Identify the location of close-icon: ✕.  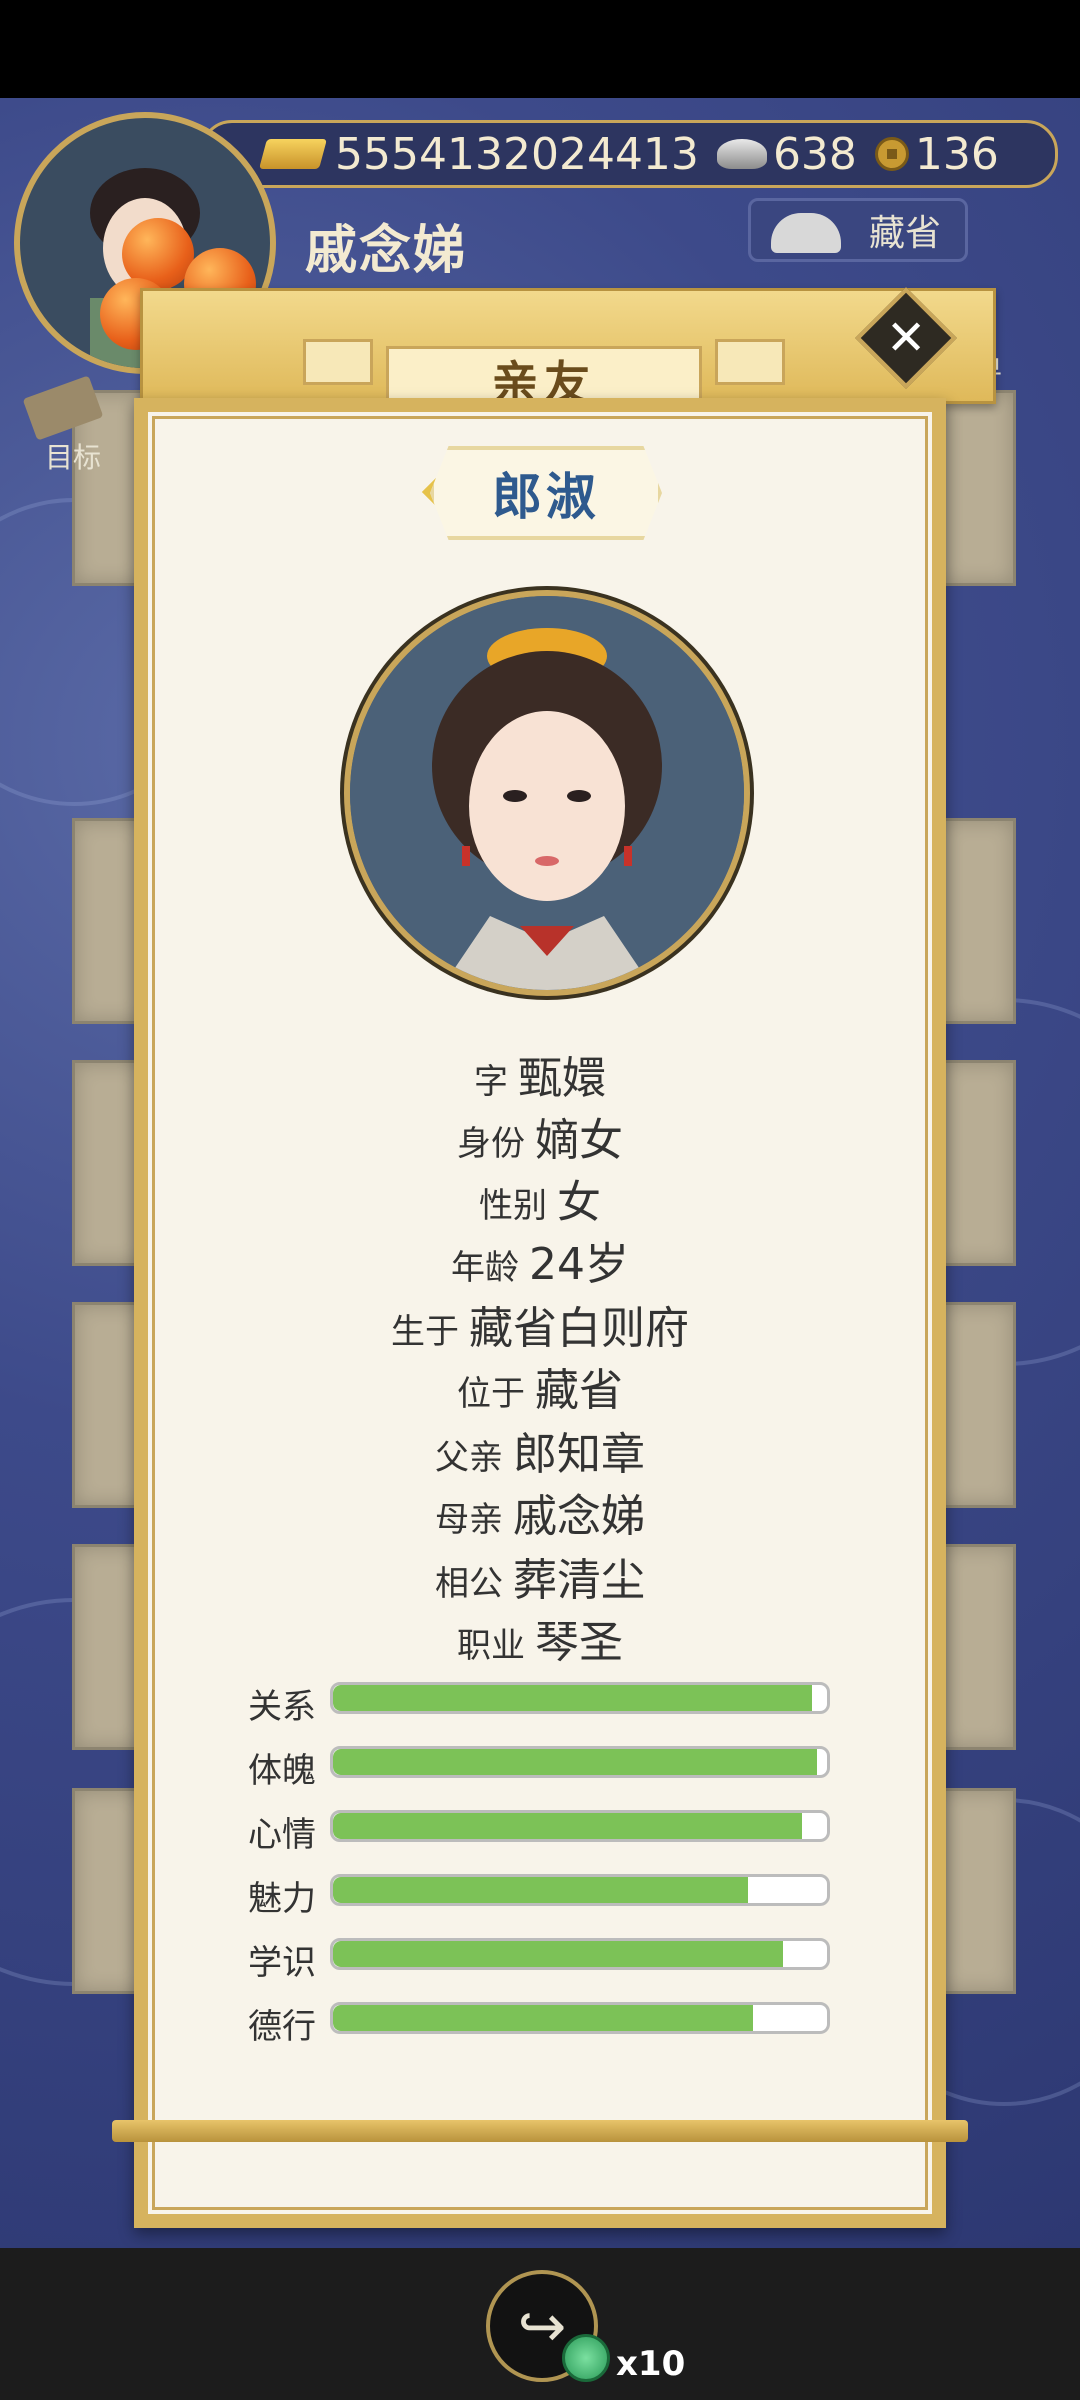
(906, 338).